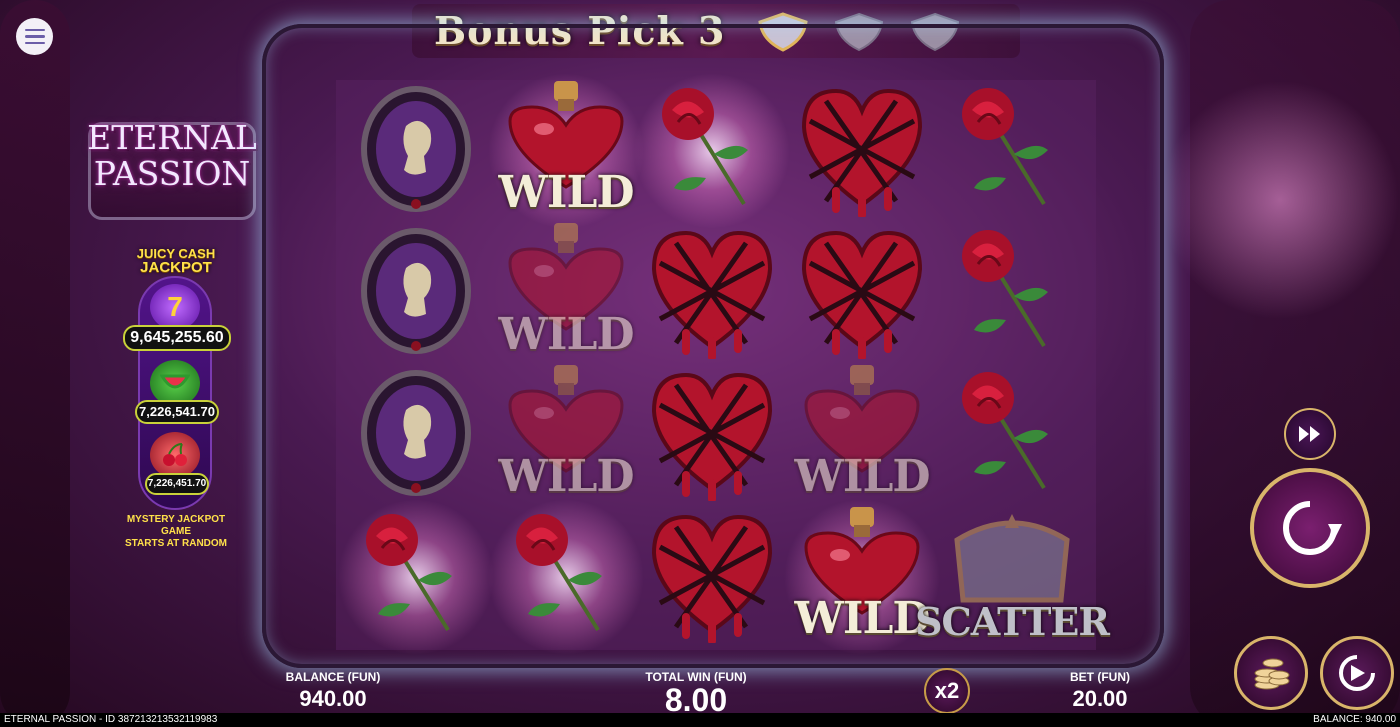 This screenshot has height=727, width=1400. What do you see at coordinates (1354, 719) in the screenshot?
I see `footer-balance: BALANCE: 940.00` at bounding box center [1354, 719].